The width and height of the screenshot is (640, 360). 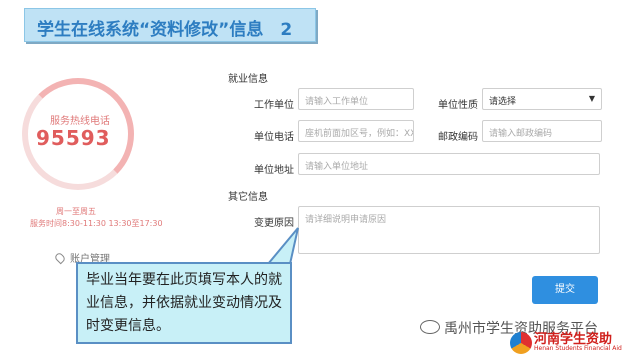 I want to click on annotation-callout: 毕业当年要在此页填写本人的就业信息，并依据就业变动情况及时变更信息。, so click(x=184, y=303).